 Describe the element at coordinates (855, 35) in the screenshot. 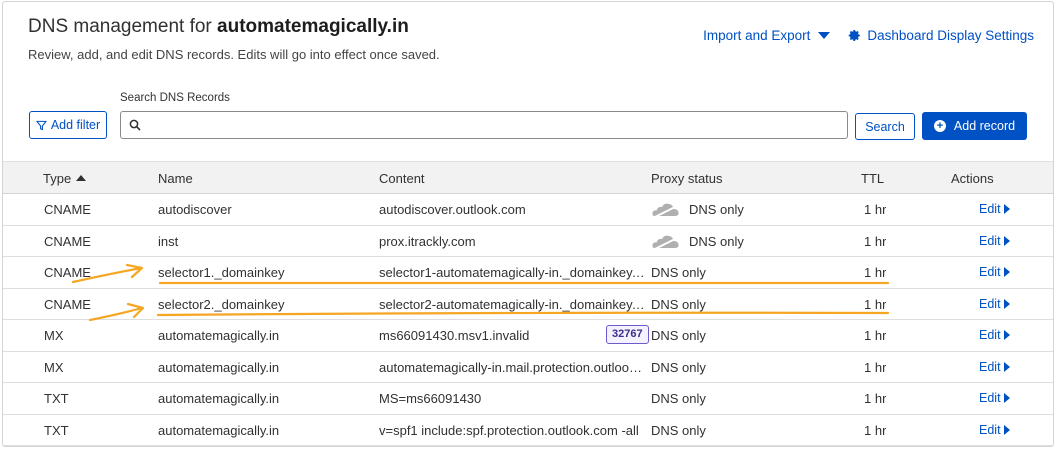

I see `gear-icon` at that location.